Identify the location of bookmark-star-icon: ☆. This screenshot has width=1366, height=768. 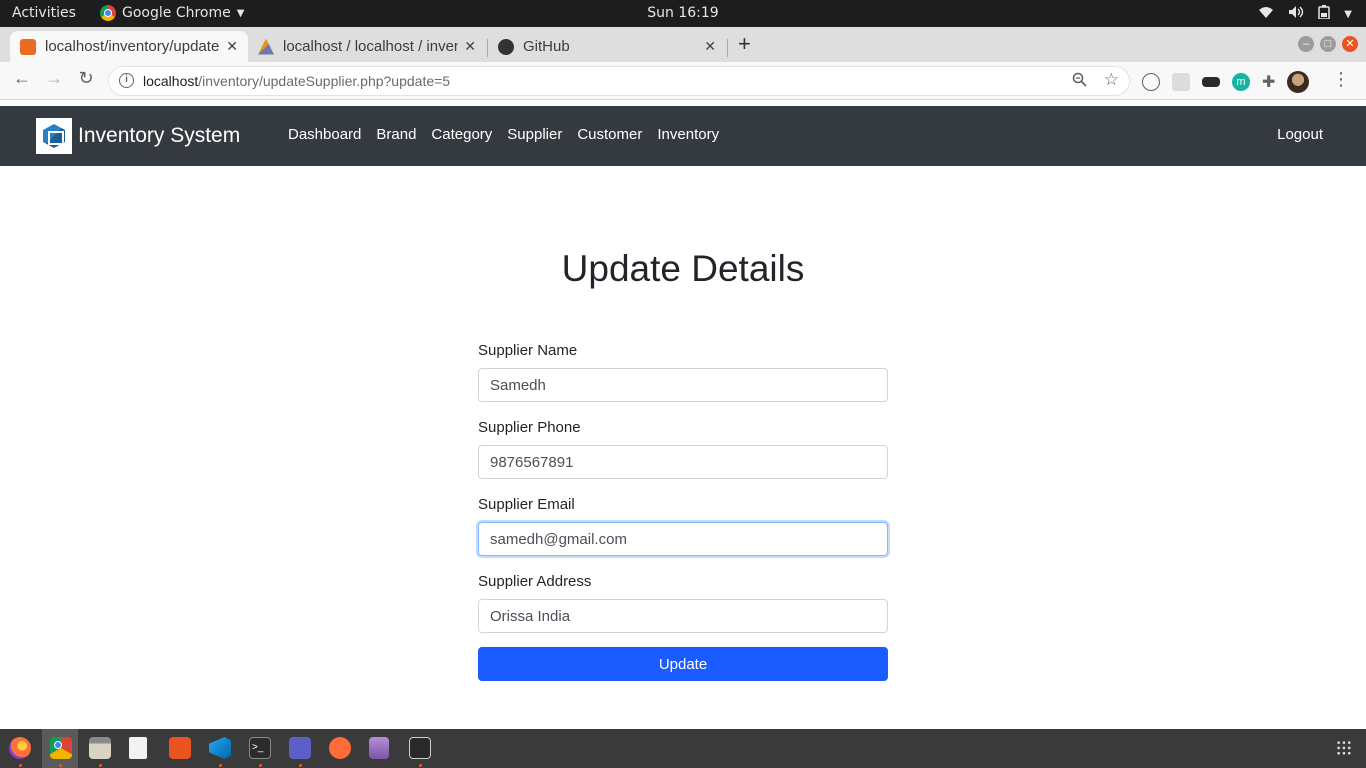
(1111, 80).